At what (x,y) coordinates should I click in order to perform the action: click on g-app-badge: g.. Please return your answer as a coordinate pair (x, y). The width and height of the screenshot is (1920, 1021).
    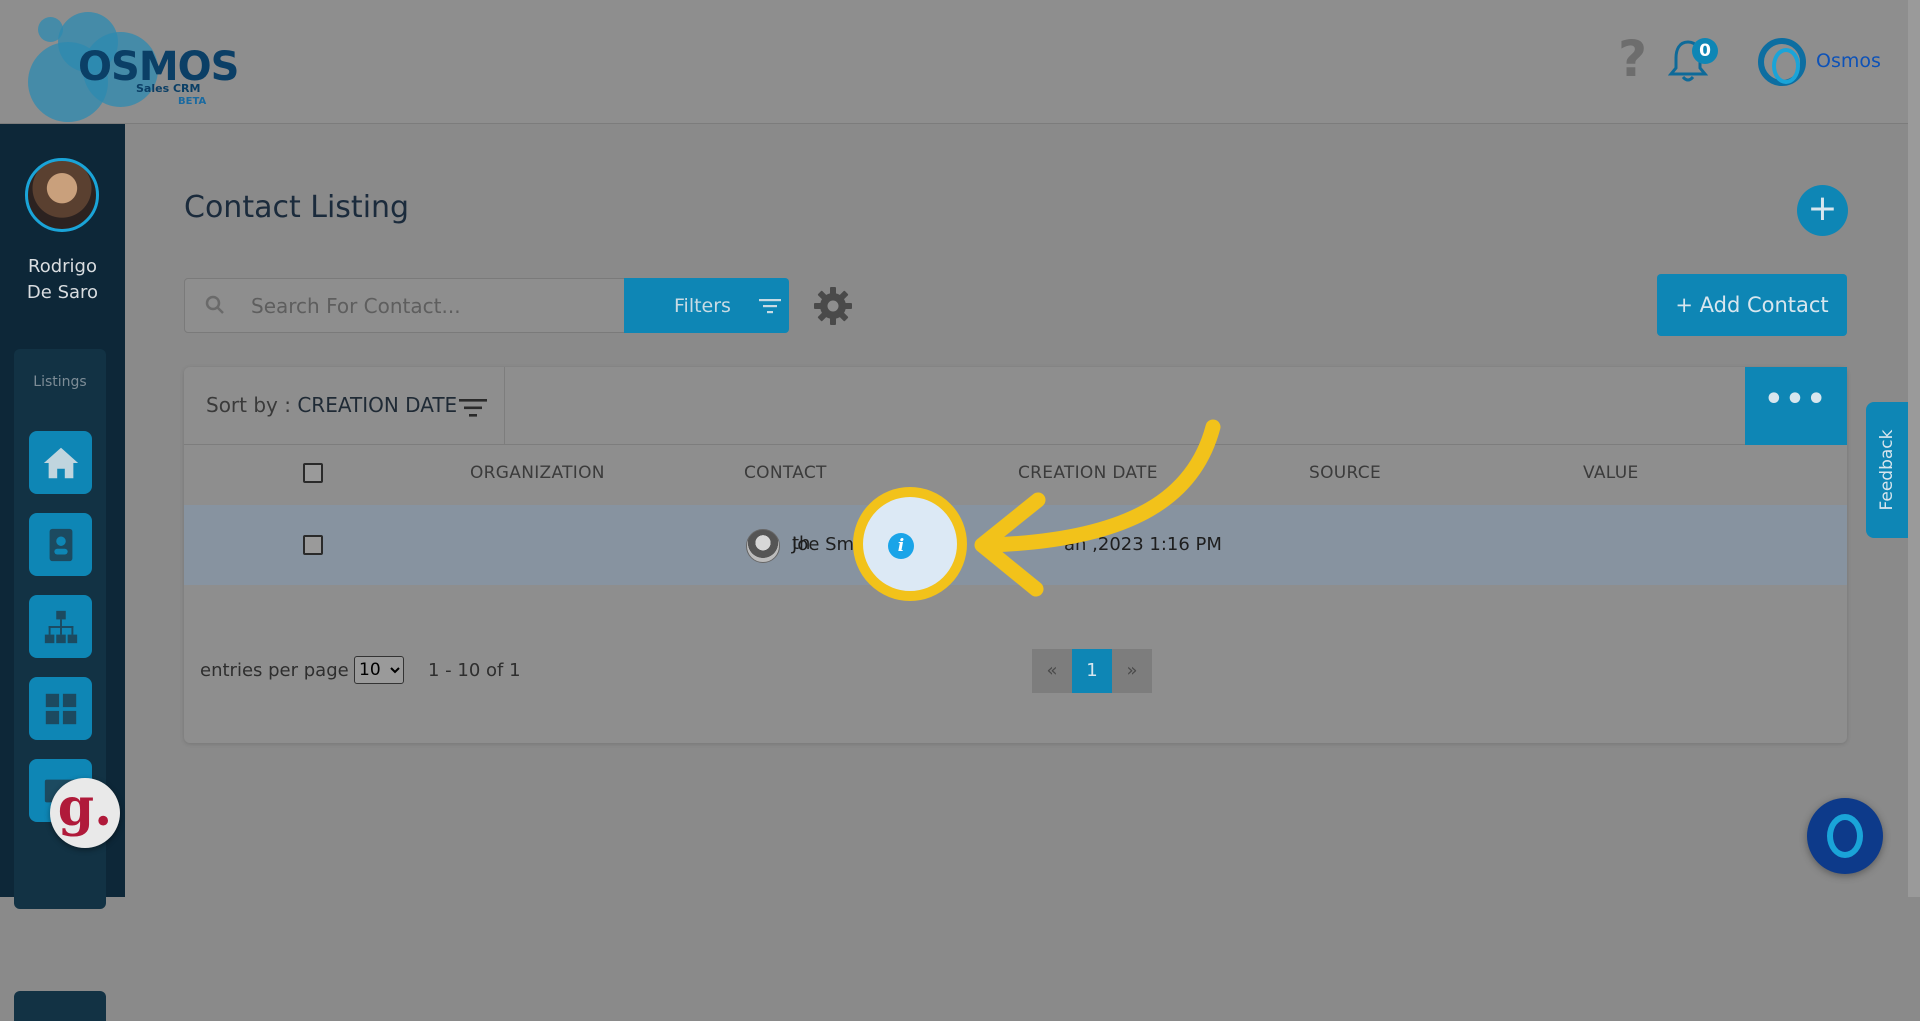
    Looking at the image, I should click on (85, 813).